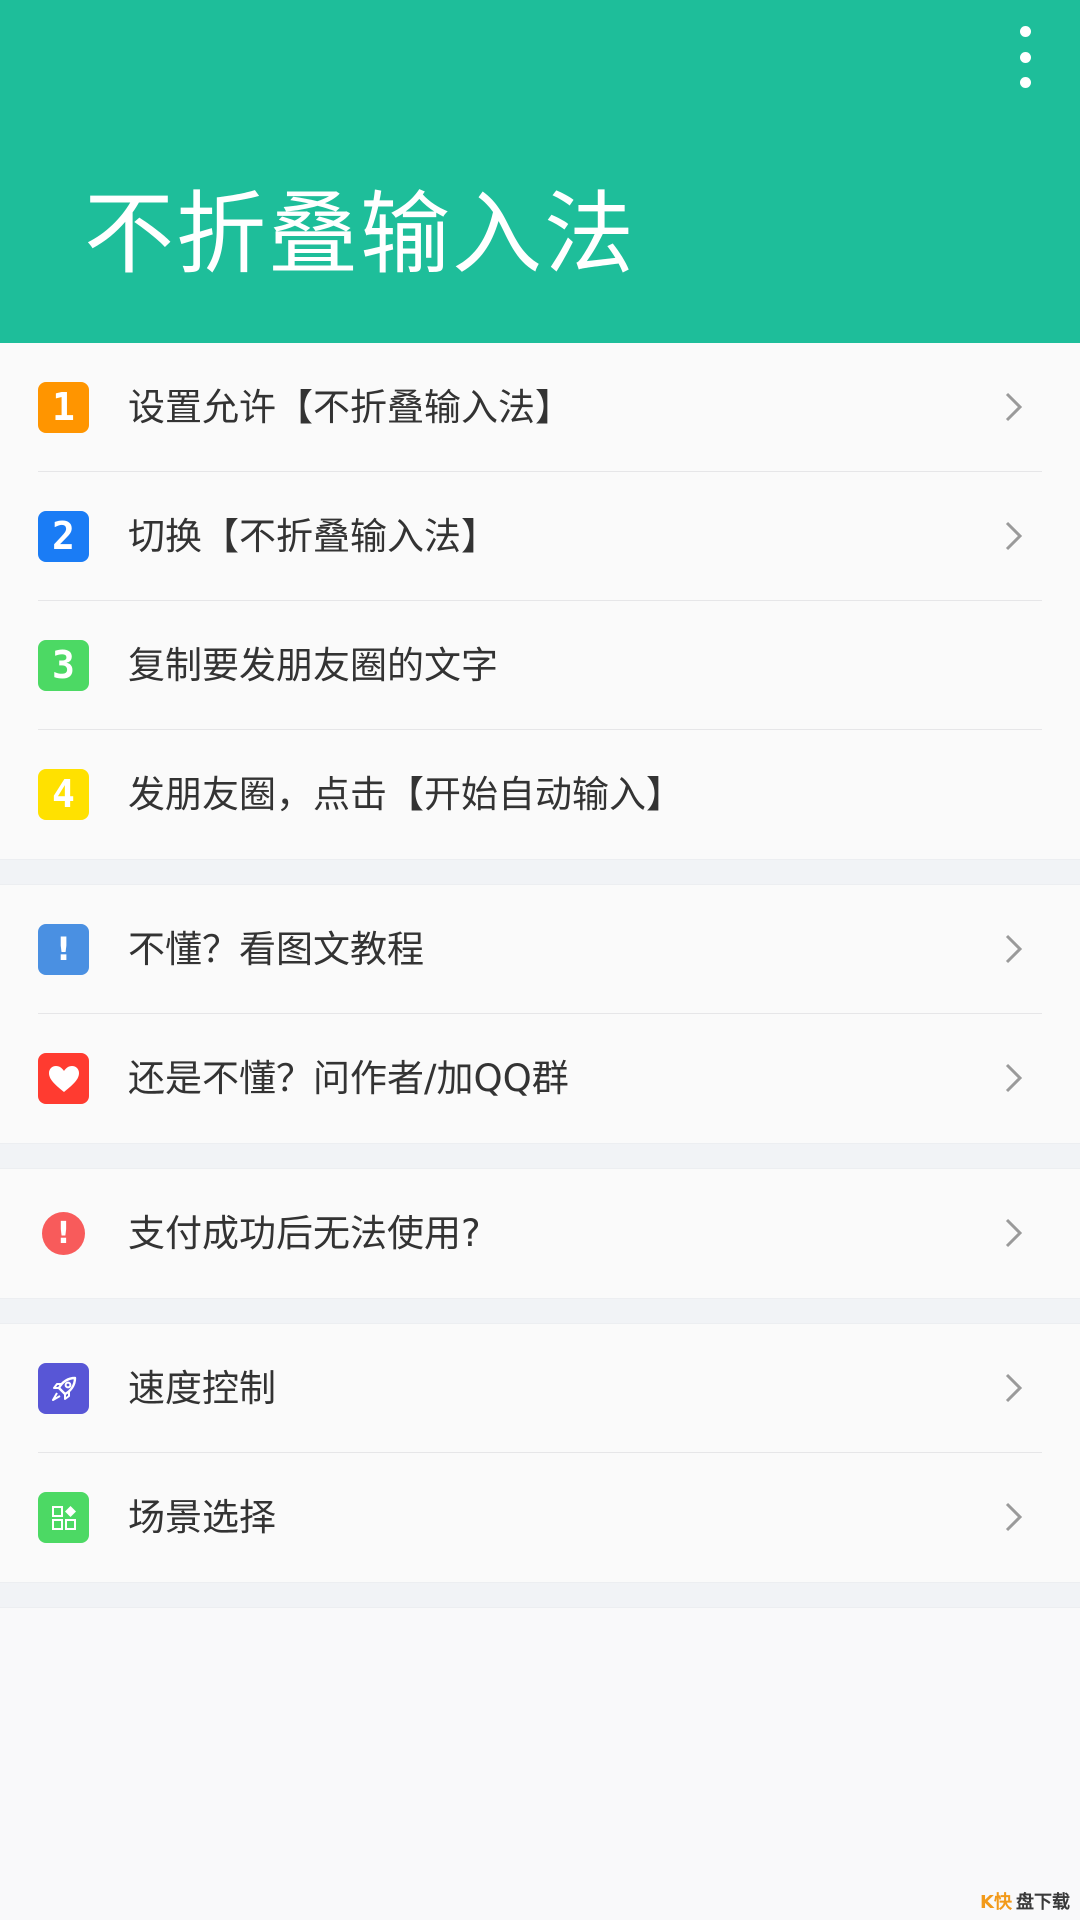 The image size is (1080, 1920). What do you see at coordinates (1025, 31) in the screenshot?
I see `more-vertical-icon` at bounding box center [1025, 31].